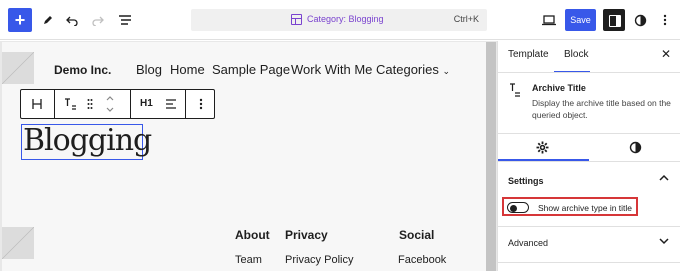 The image size is (680, 271). I want to click on plus-icon: +, so click(20, 20).